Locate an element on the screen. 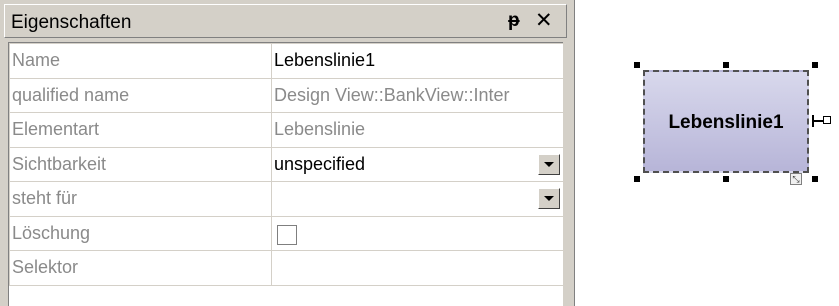  name-value-field: Lebenslinie1 is located at coordinates (417, 61).